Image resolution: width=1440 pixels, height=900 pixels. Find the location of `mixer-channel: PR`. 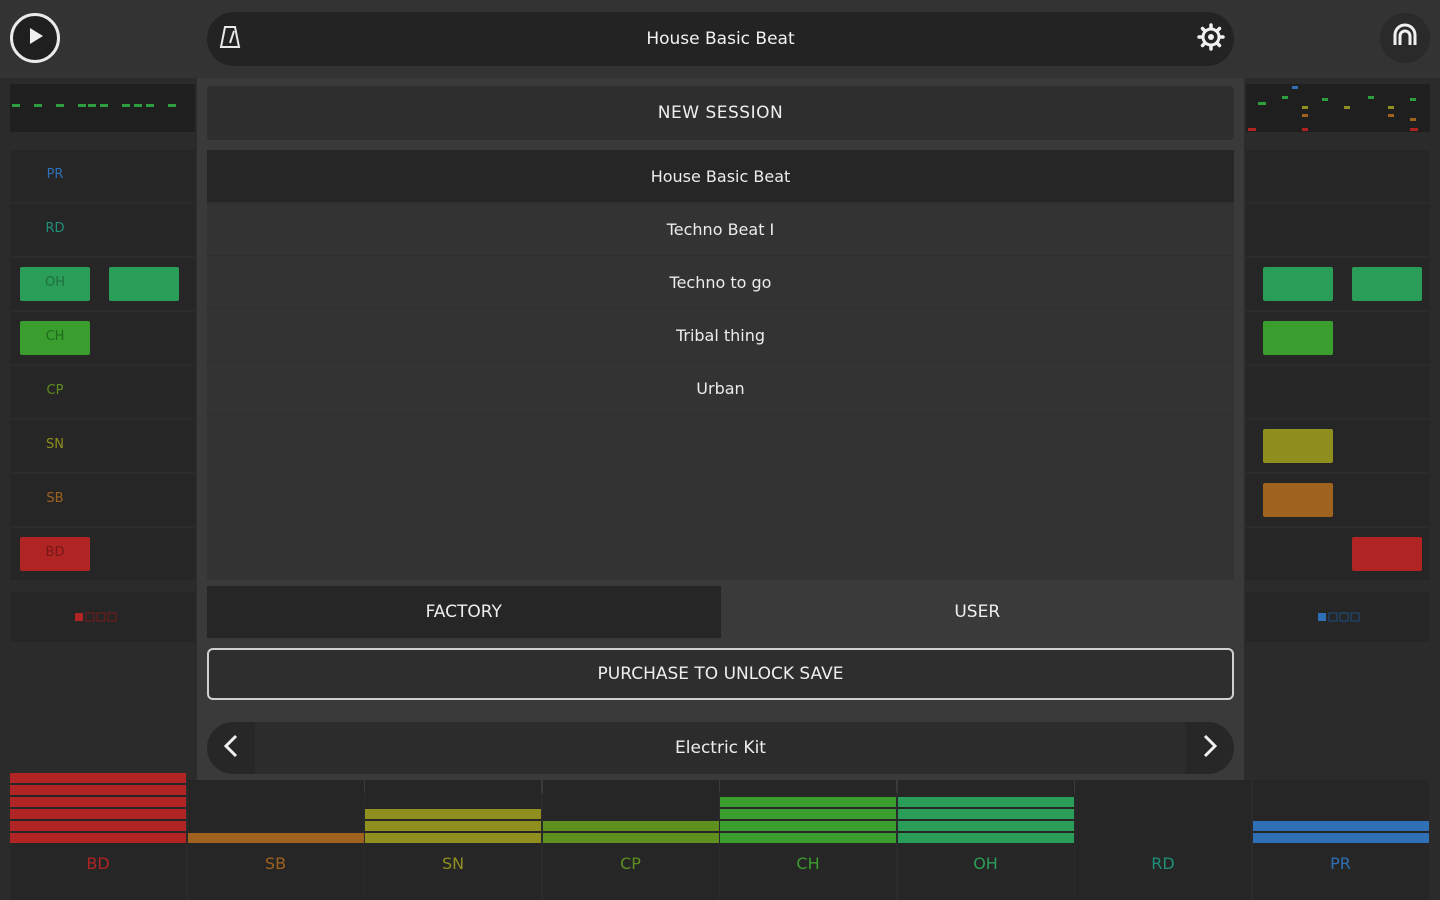

mixer-channel: PR is located at coordinates (1340, 840).